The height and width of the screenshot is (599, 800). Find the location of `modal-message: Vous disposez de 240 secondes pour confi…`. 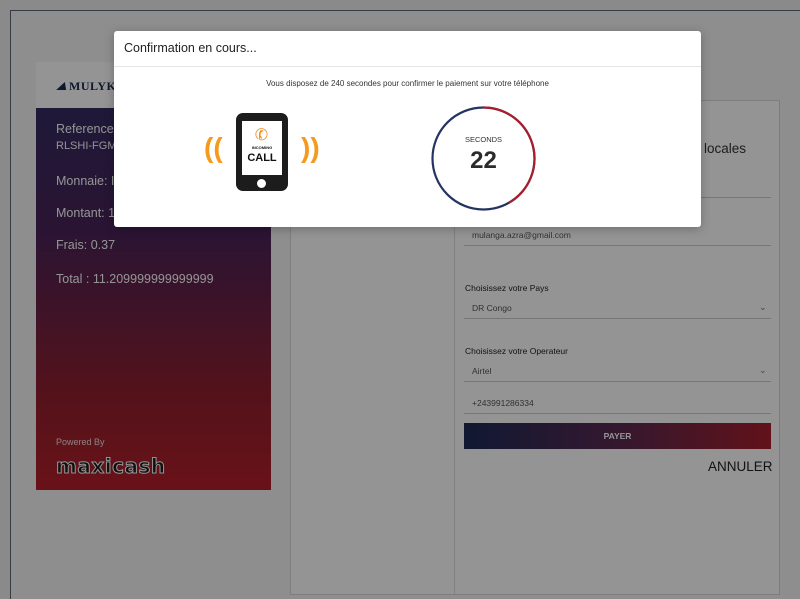

modal-message: Vous disposez de 240 secondes pour confi… is located at coordinates (407, 83).